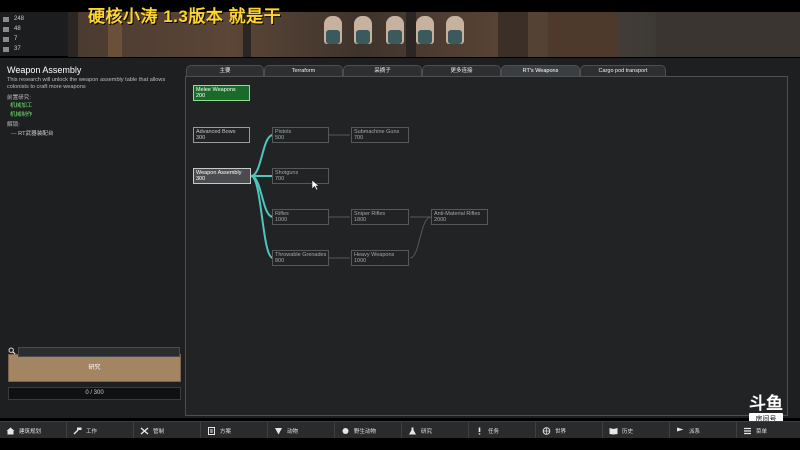  What do you see at coordinates (99, 352) in the screenshot?
I see `search-input` at bounding box center [99, 352].